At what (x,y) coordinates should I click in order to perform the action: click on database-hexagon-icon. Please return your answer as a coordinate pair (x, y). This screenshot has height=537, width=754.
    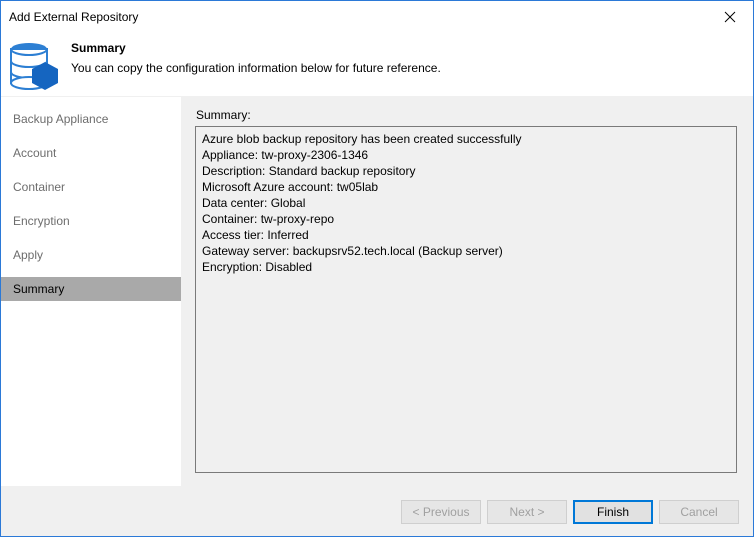
    Looking at the image, I should click on (34, 66).